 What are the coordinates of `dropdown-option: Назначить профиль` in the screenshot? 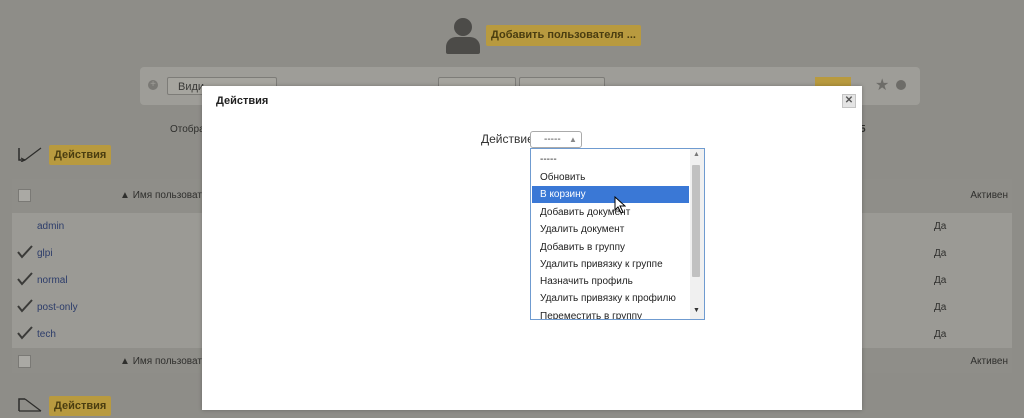 It's located at (610, 281).